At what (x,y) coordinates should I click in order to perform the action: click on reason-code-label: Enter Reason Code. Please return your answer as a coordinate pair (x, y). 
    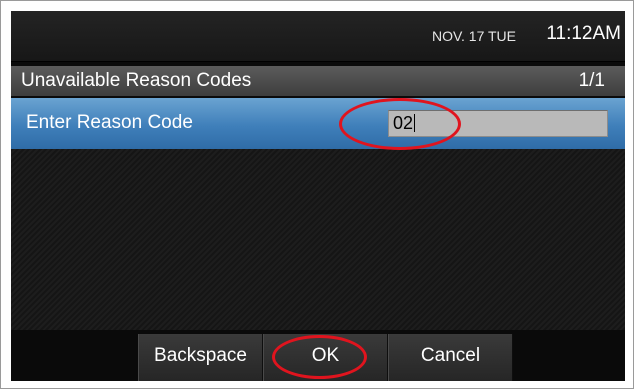
    Looking at the image, I should click on (109, 122).